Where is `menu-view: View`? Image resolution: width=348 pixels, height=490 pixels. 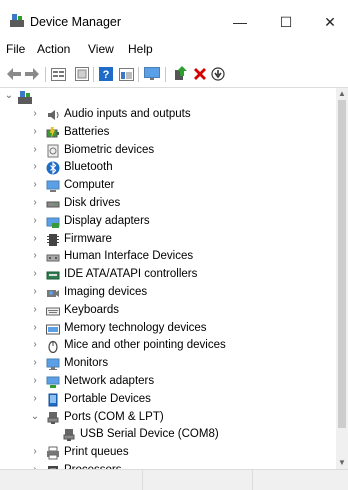 menu-view: View is located at coordinates (101, 49).